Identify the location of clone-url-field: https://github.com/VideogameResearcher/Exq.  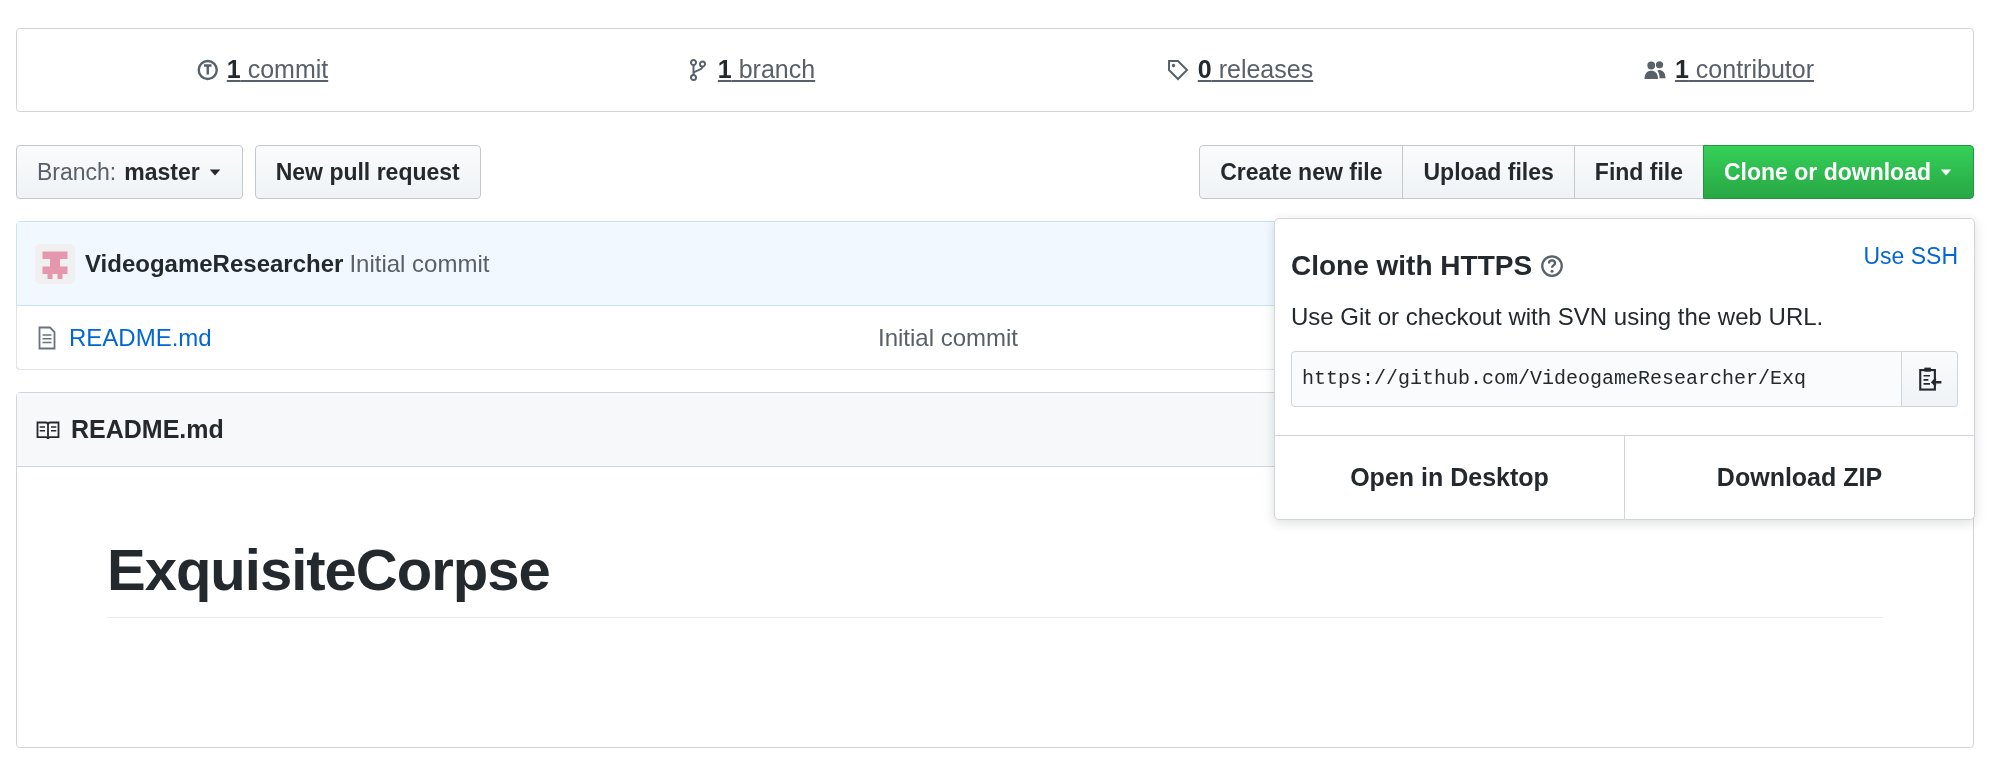
(1596, 379).